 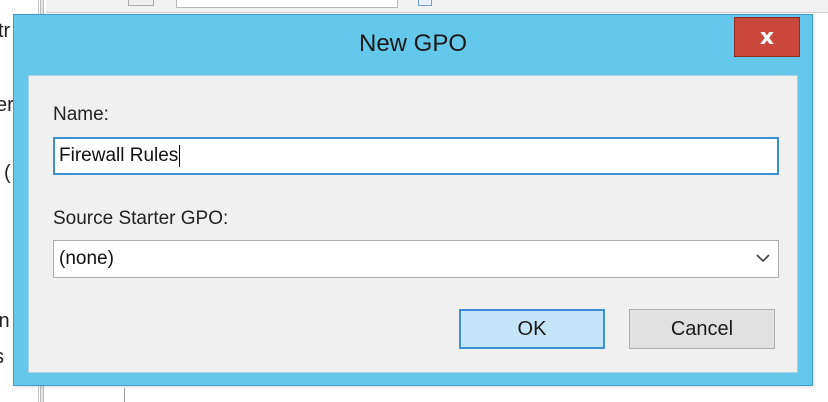 What do you see at coordinates (702, 329) in the screenshot?
I see `cancel-button: Cancel` at bounding box center [702, 329].